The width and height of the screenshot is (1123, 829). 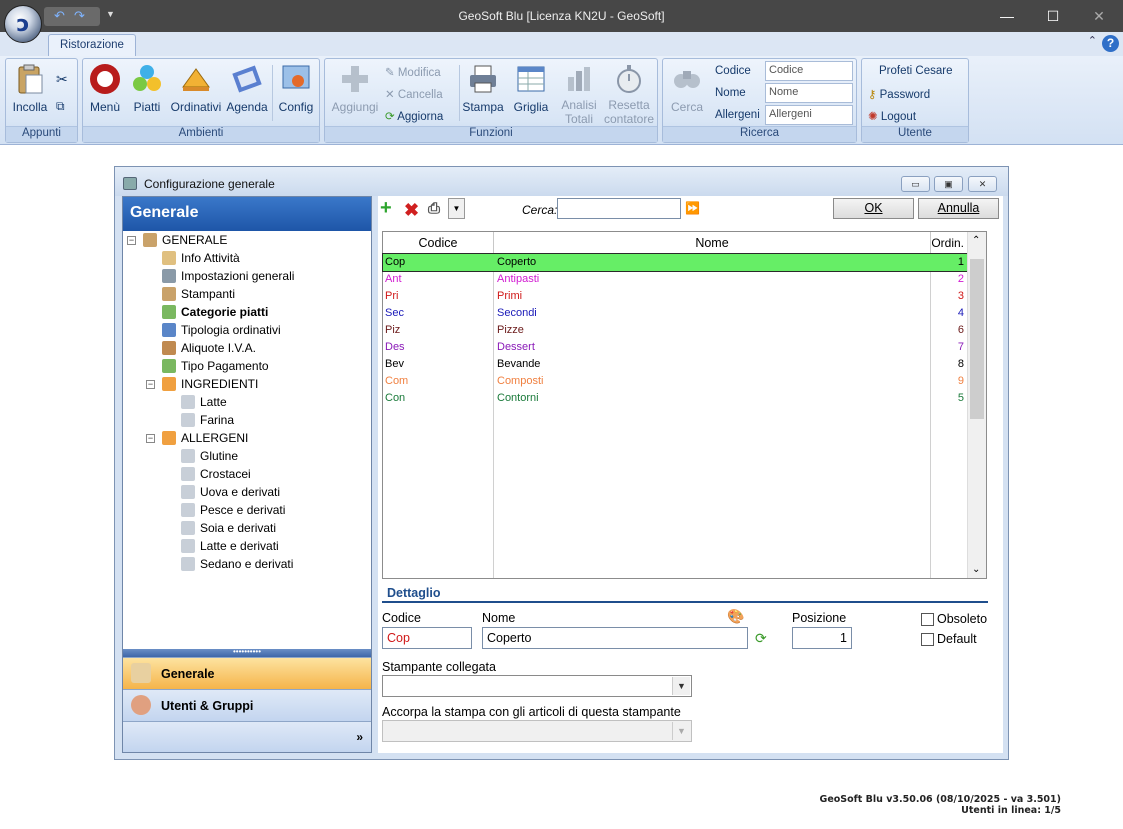 I want to click on scroll-down-icon: ⌄, so click(x=976, y=569).